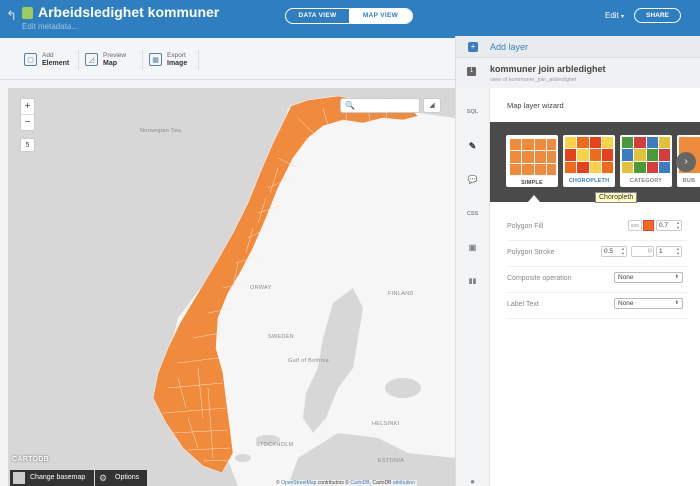  Describe the element at coordinates (616, 197) in the screenshot. I see `choropleth-tooltip: Choropleth` at that location.